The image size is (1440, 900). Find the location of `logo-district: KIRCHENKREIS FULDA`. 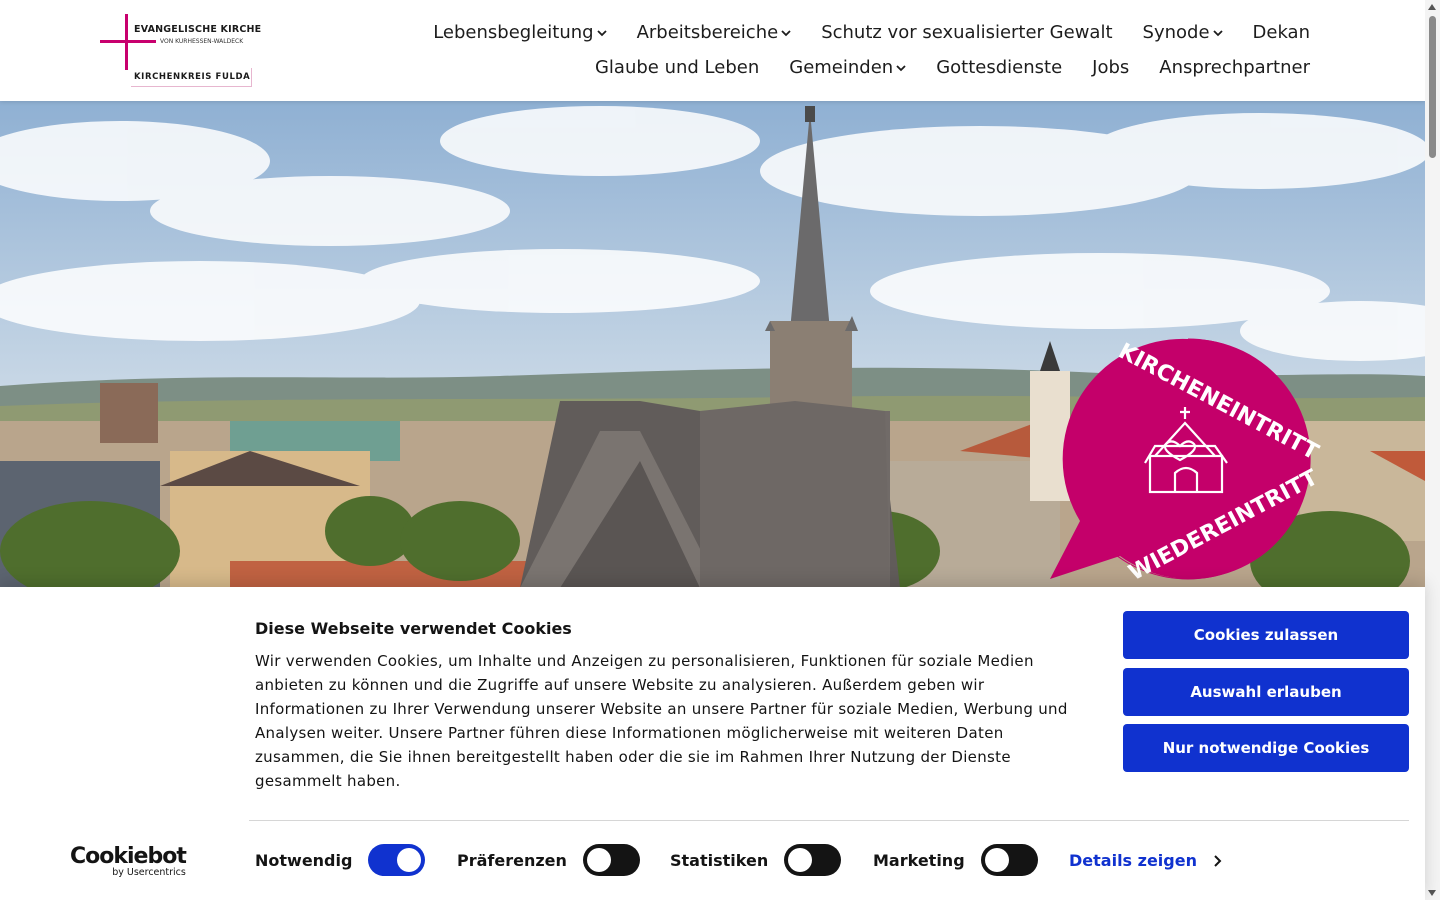

logo-district: KIRCHENKREIS FULDA is located at coordinates (192, 77).